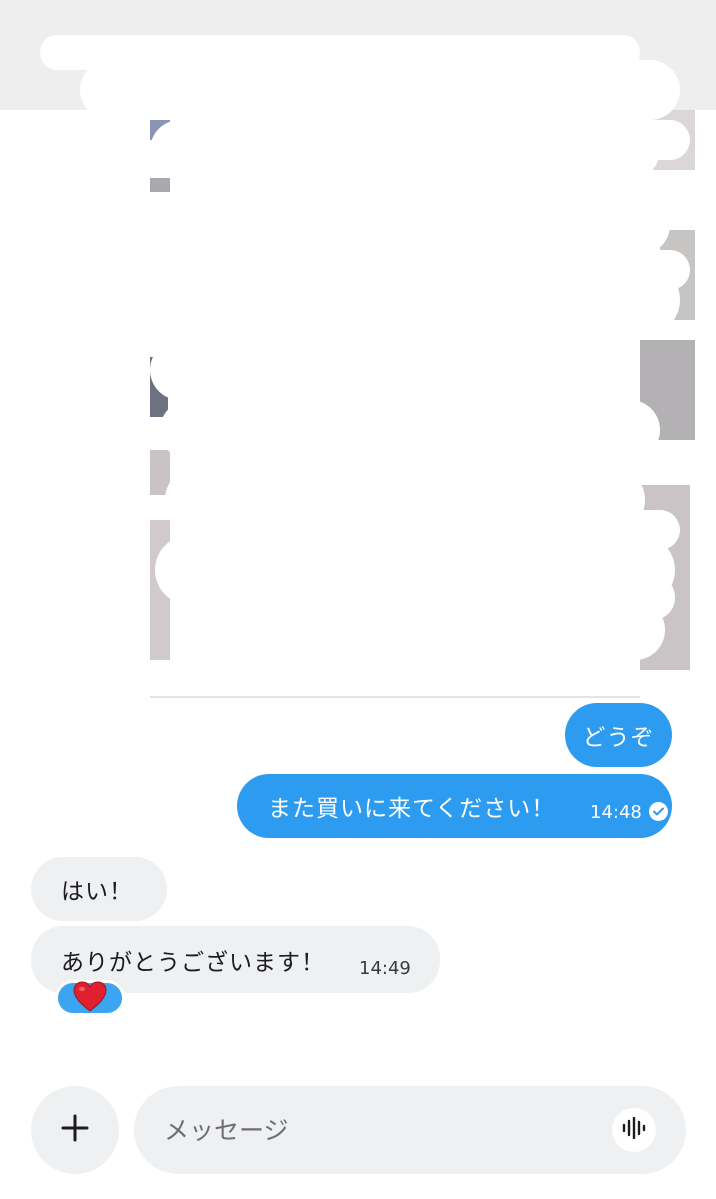 The image size is (716, 1199). I want to click on voice-message-button, so click(634, 1130).